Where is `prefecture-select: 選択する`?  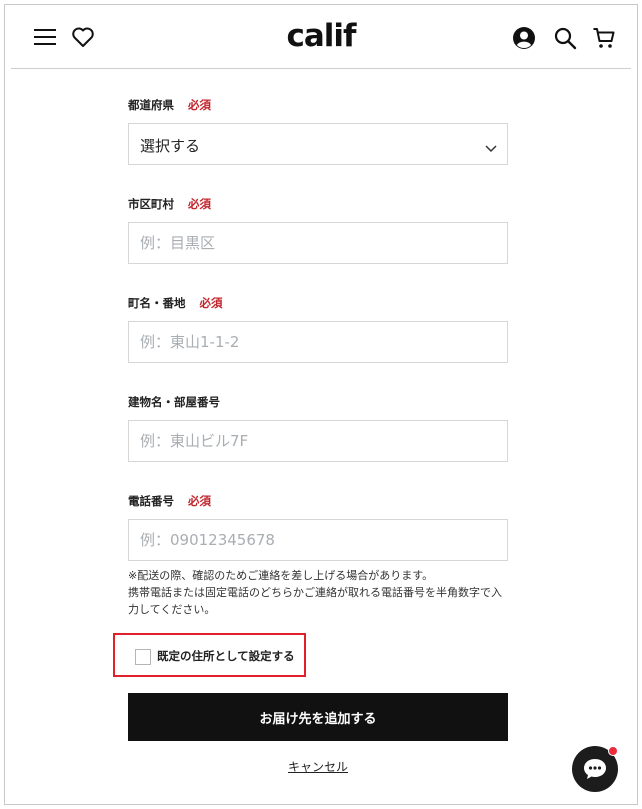
prefecture-select: 選択する is located at coordinates (318, 144).